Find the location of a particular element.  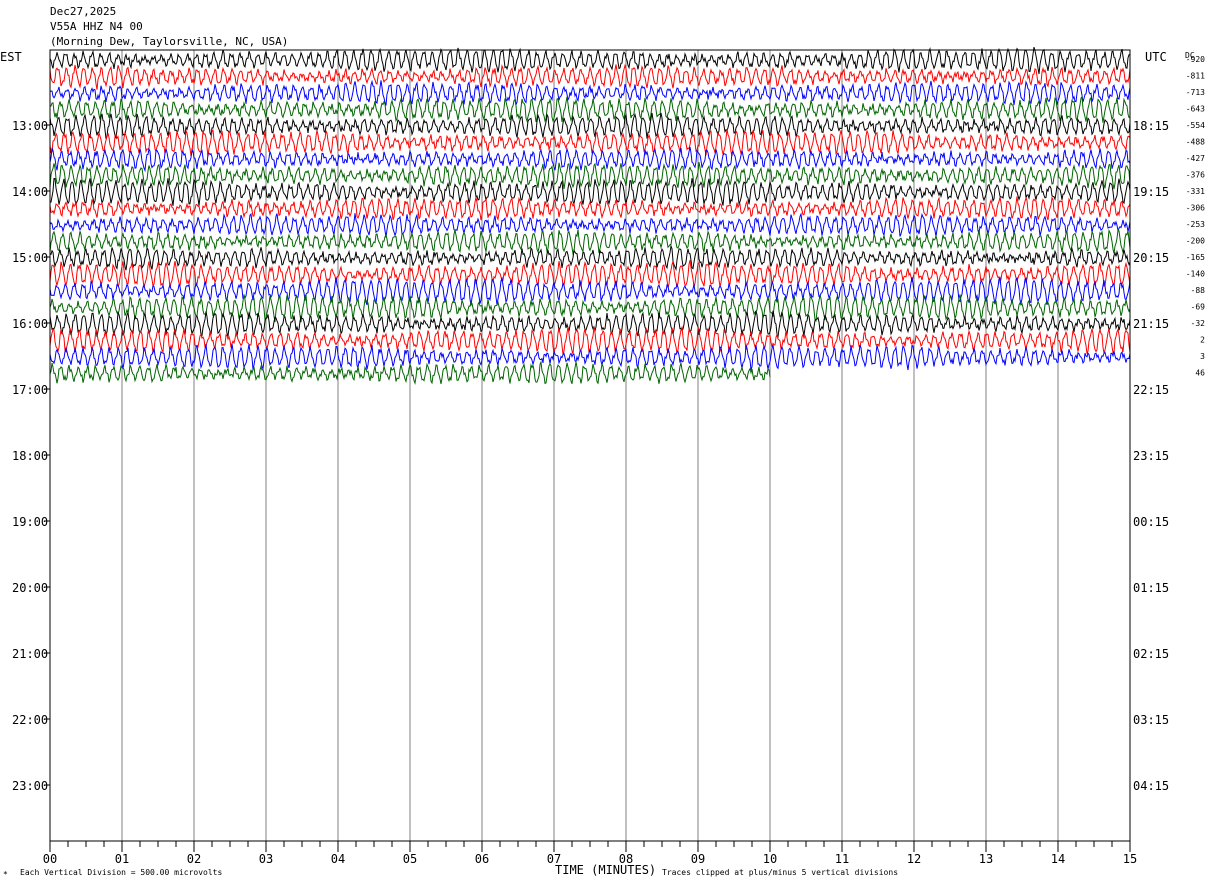

right-hour-label: 22:15 is located at coordinates (1151, 390).